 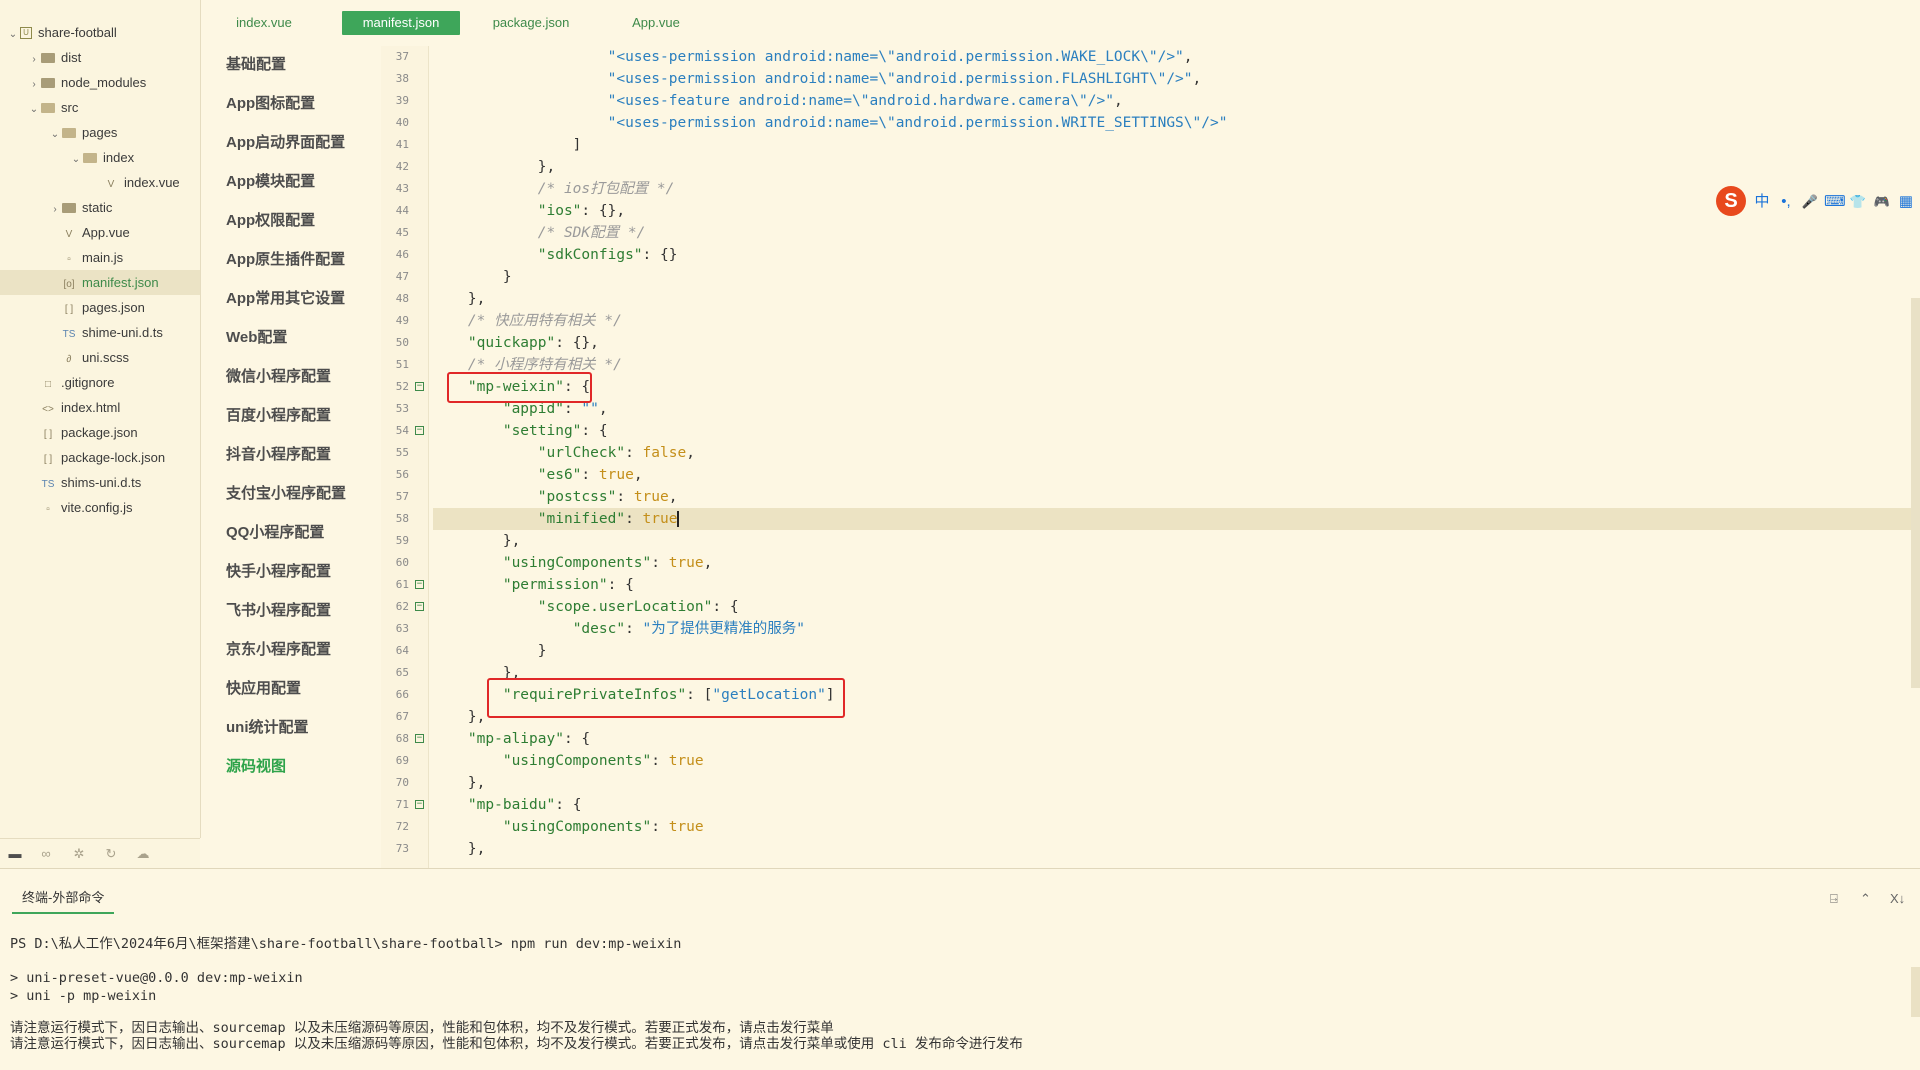 I want to click on nav-feishu-mp-config: 飞书小程序配置, so click(x=278, y=611).